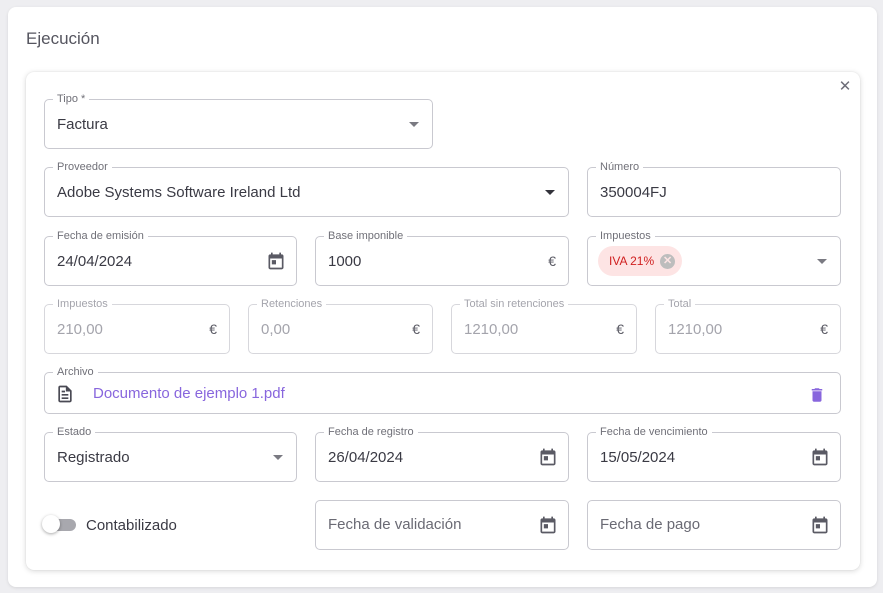  Describe the element at coordinates (395, 524) in the screenshot. I see `fecha-validacion-placeholder: Fecha de validación` at that location.